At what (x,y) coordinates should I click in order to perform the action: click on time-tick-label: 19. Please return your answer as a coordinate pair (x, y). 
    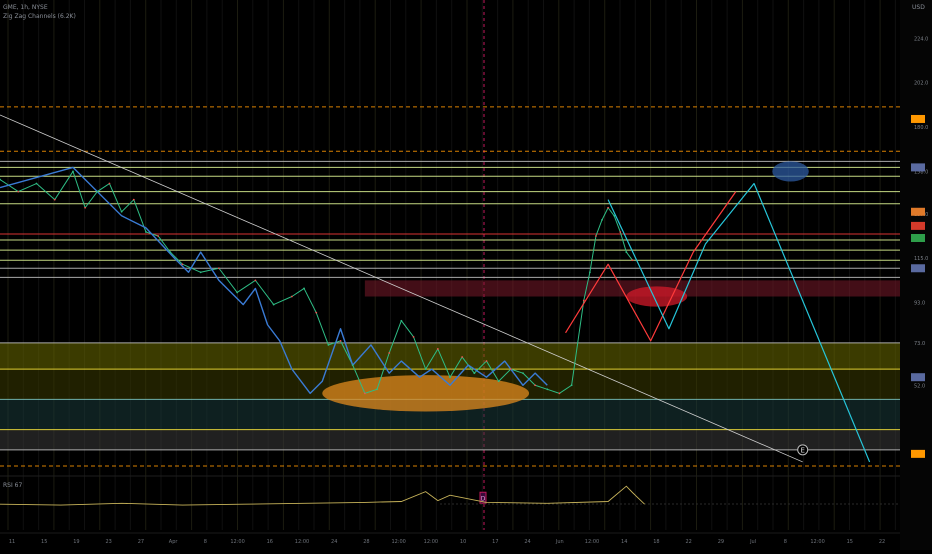
    Looking at the image, I should click on (76, 542).